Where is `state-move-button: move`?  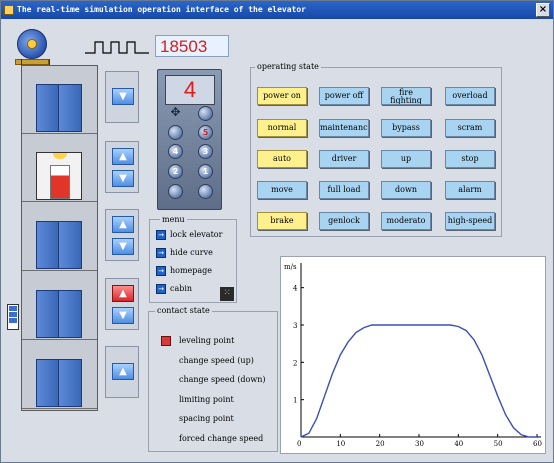 state-move-button: move is located at coordinates (282, 190).